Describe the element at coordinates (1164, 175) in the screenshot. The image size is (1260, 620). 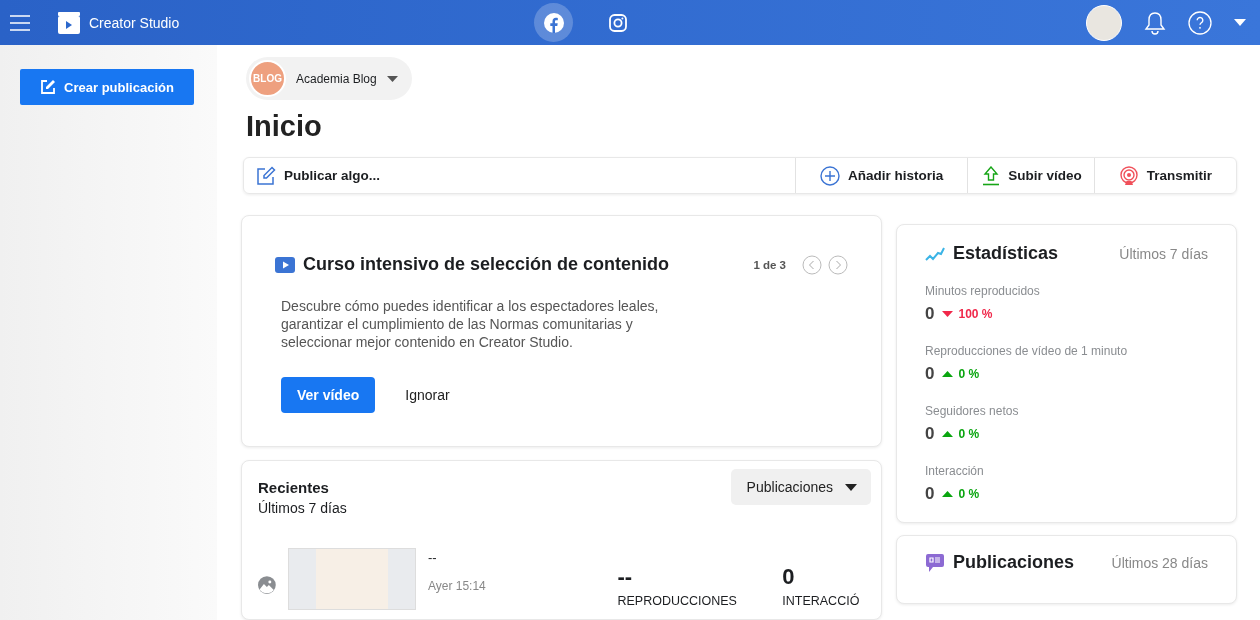
I see `live-button: Transmitir` at that location.